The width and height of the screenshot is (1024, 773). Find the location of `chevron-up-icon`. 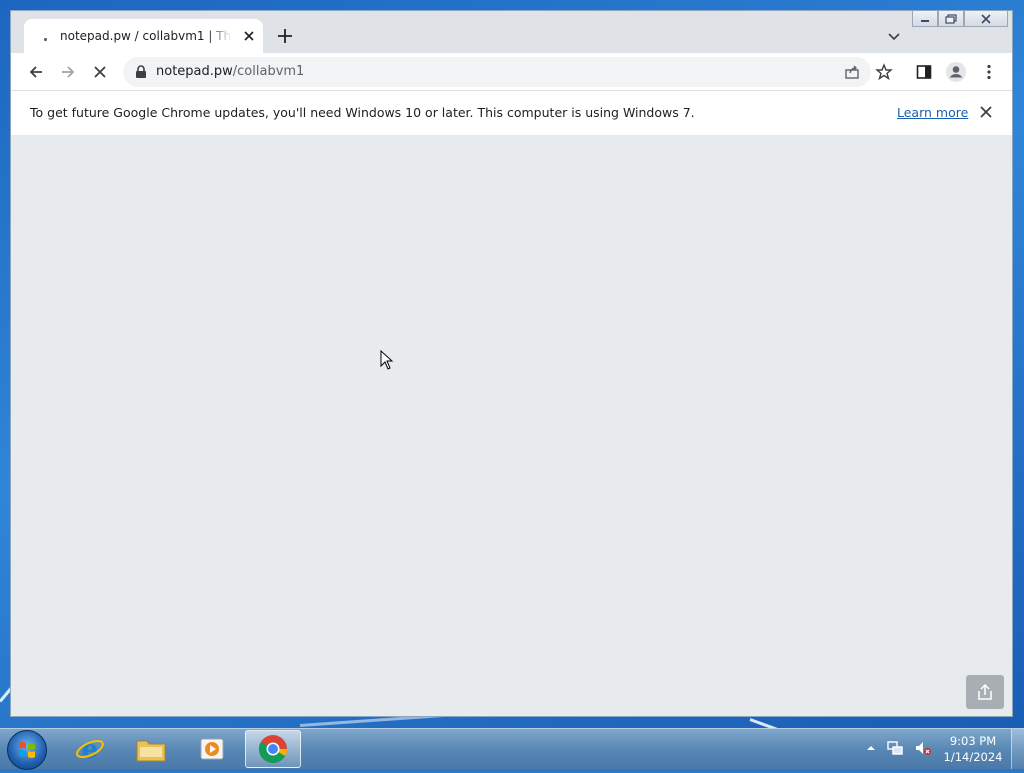

chevron-up-icon is located at coordinates (871, 748).